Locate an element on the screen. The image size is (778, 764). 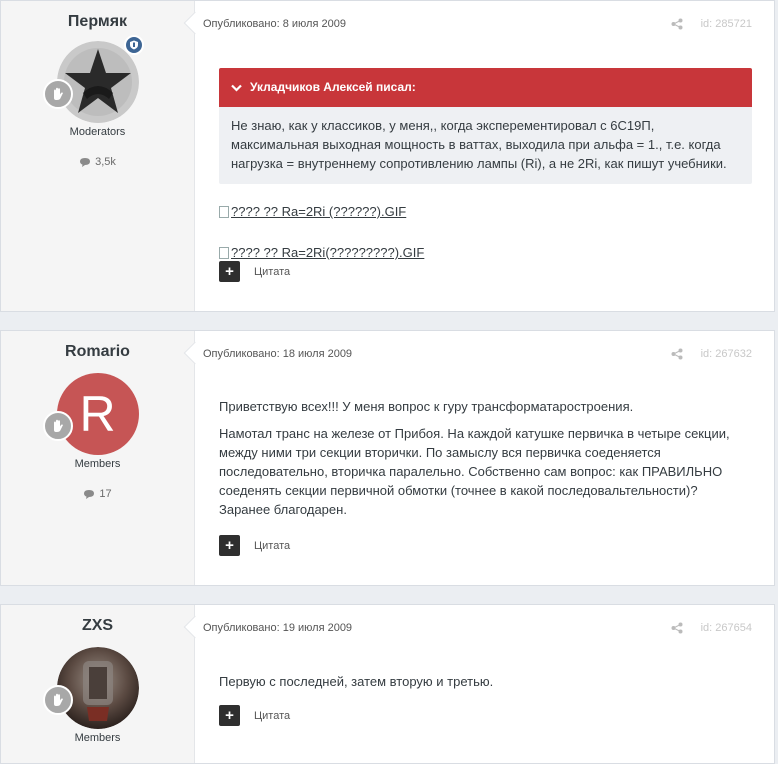
image-link-label: ???? ?? Ra=2Ri (??????).GIF is located at coordinates (319, 211).